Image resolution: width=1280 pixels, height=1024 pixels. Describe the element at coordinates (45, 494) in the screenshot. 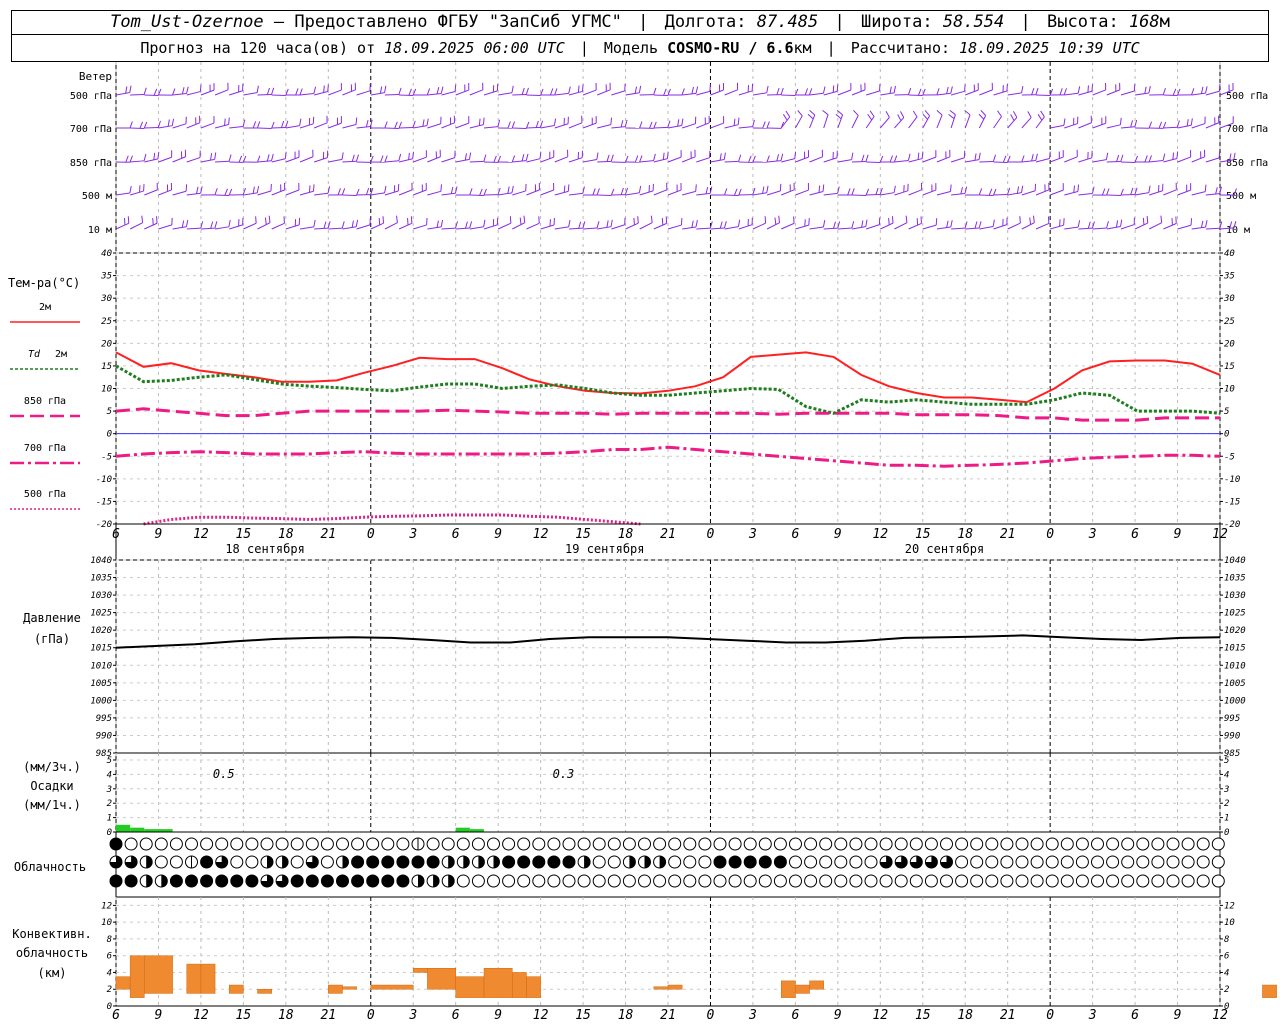

I see `legend-label: 500 гПа` at that location.